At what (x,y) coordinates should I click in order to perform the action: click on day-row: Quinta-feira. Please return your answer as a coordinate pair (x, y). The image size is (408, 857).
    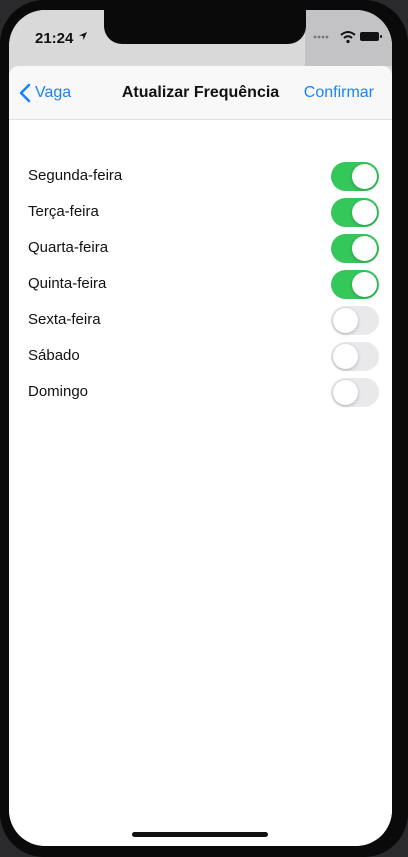
    Looking at the image, I should click on (200, 285).